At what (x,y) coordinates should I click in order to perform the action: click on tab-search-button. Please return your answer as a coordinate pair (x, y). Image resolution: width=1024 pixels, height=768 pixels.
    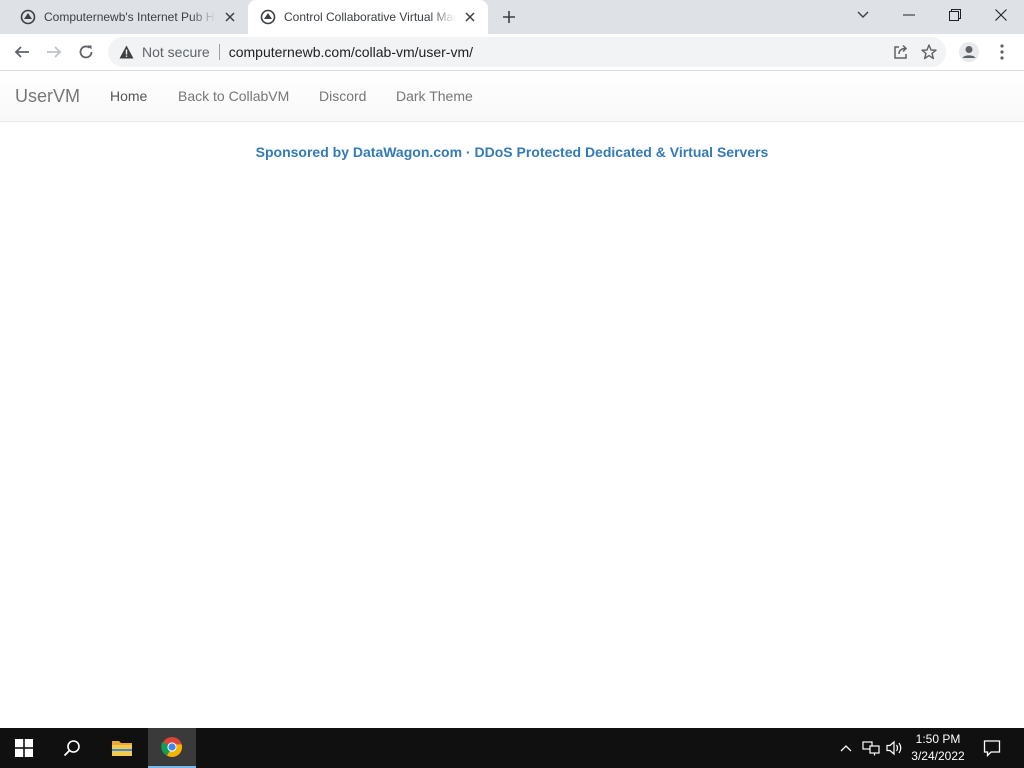
    Looking at the image, I should click on (863, 15).